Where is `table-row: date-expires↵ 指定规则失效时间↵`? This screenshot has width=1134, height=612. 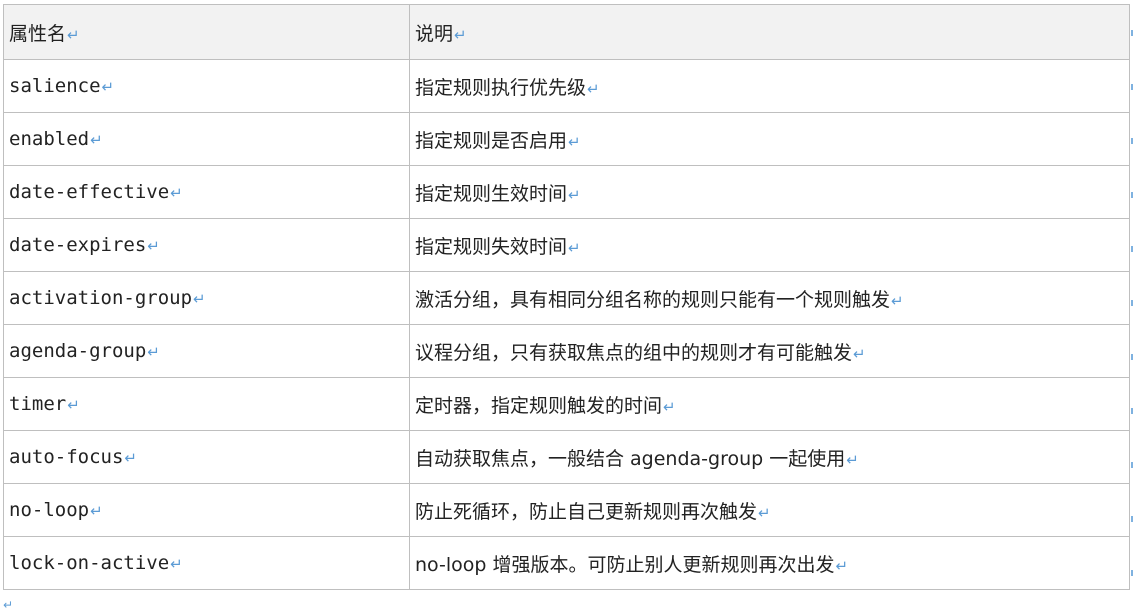
table-row: date-expires↵ 指定规则失效时间↵ is located at coordinates (566, 245).